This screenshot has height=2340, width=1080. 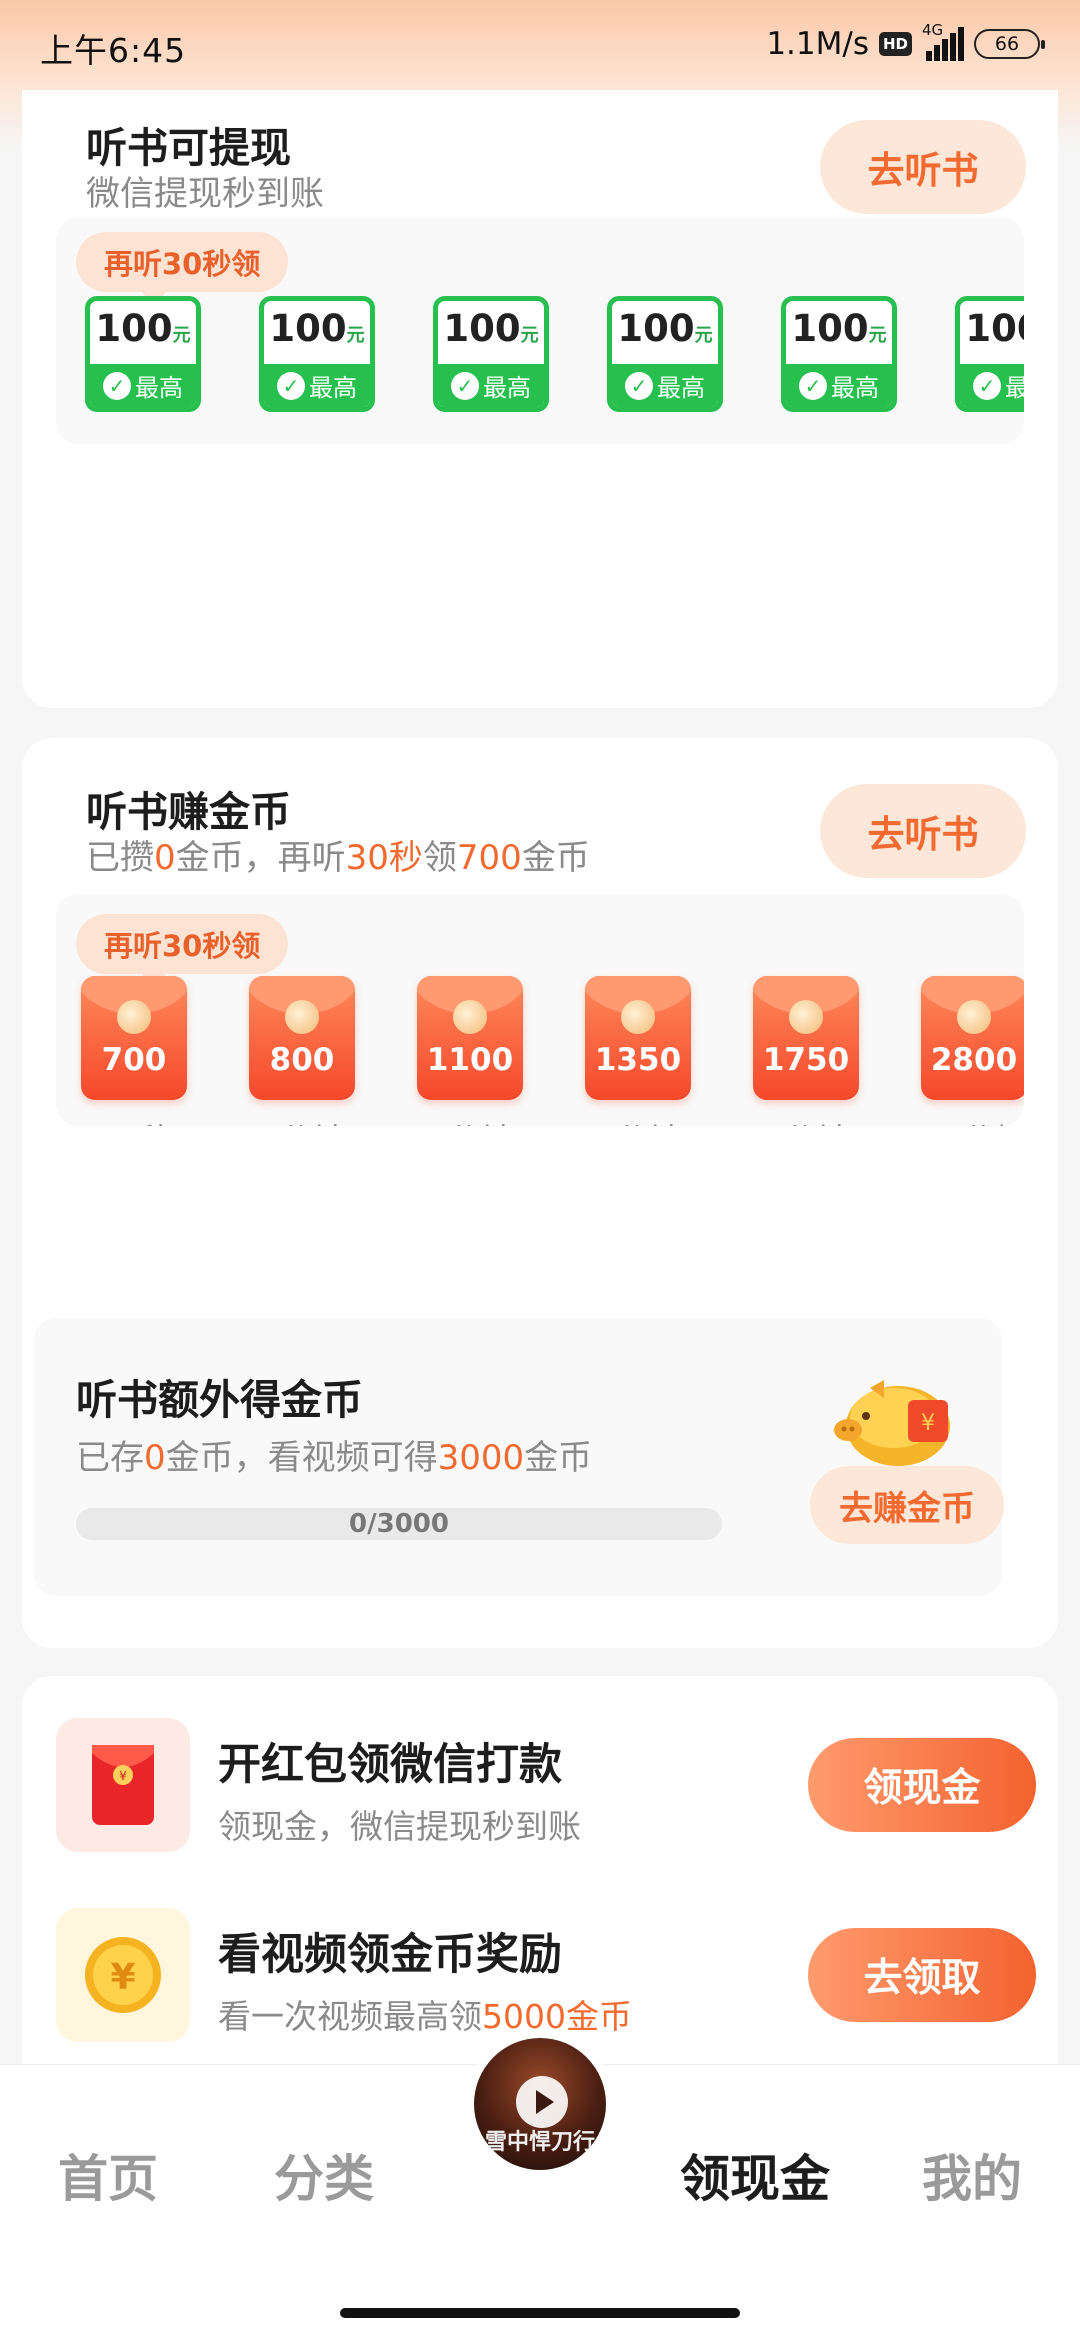 What do you see at coordinates (975, 370) in the screenshot?
I see `withdraw-item: 100元 ✓最高 10分钟` at bounding box center [975, 370].